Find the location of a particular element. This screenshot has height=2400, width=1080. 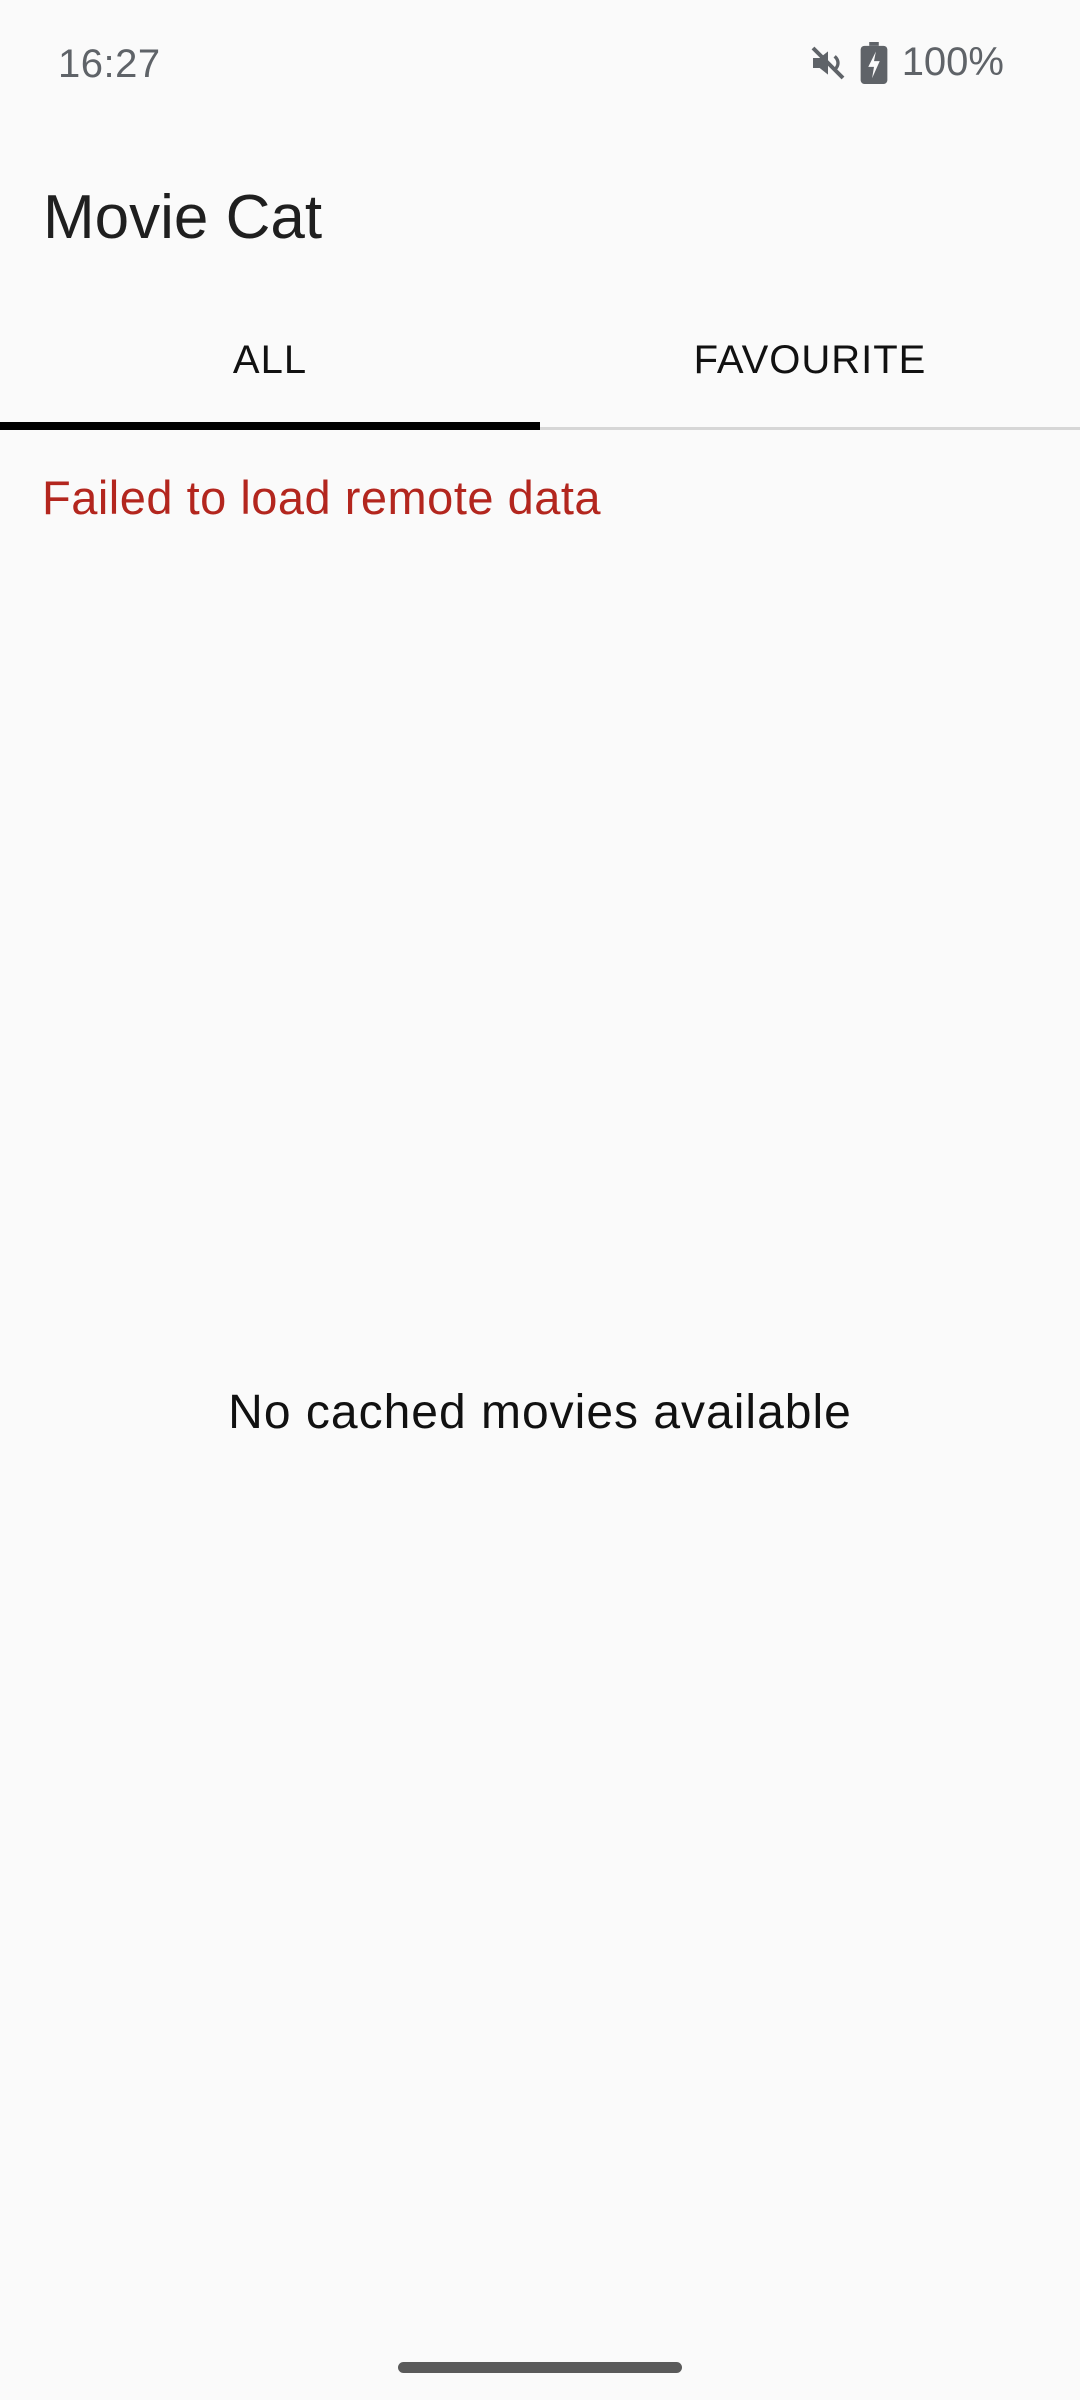

tab-favourite-label: FAVOURITE is located at coordinates (810, 360).